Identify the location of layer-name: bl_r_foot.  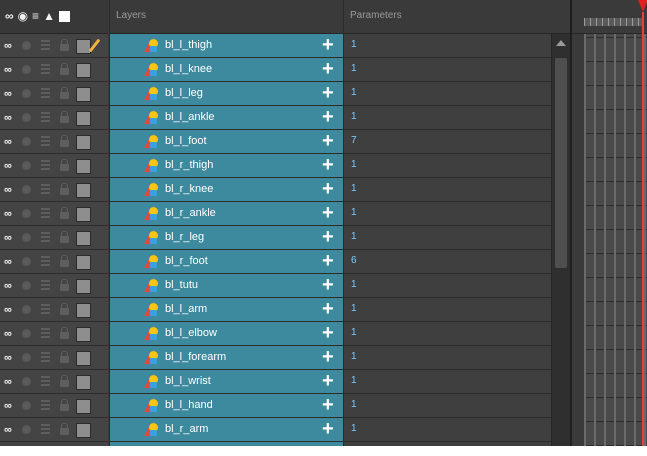
(186, 261).